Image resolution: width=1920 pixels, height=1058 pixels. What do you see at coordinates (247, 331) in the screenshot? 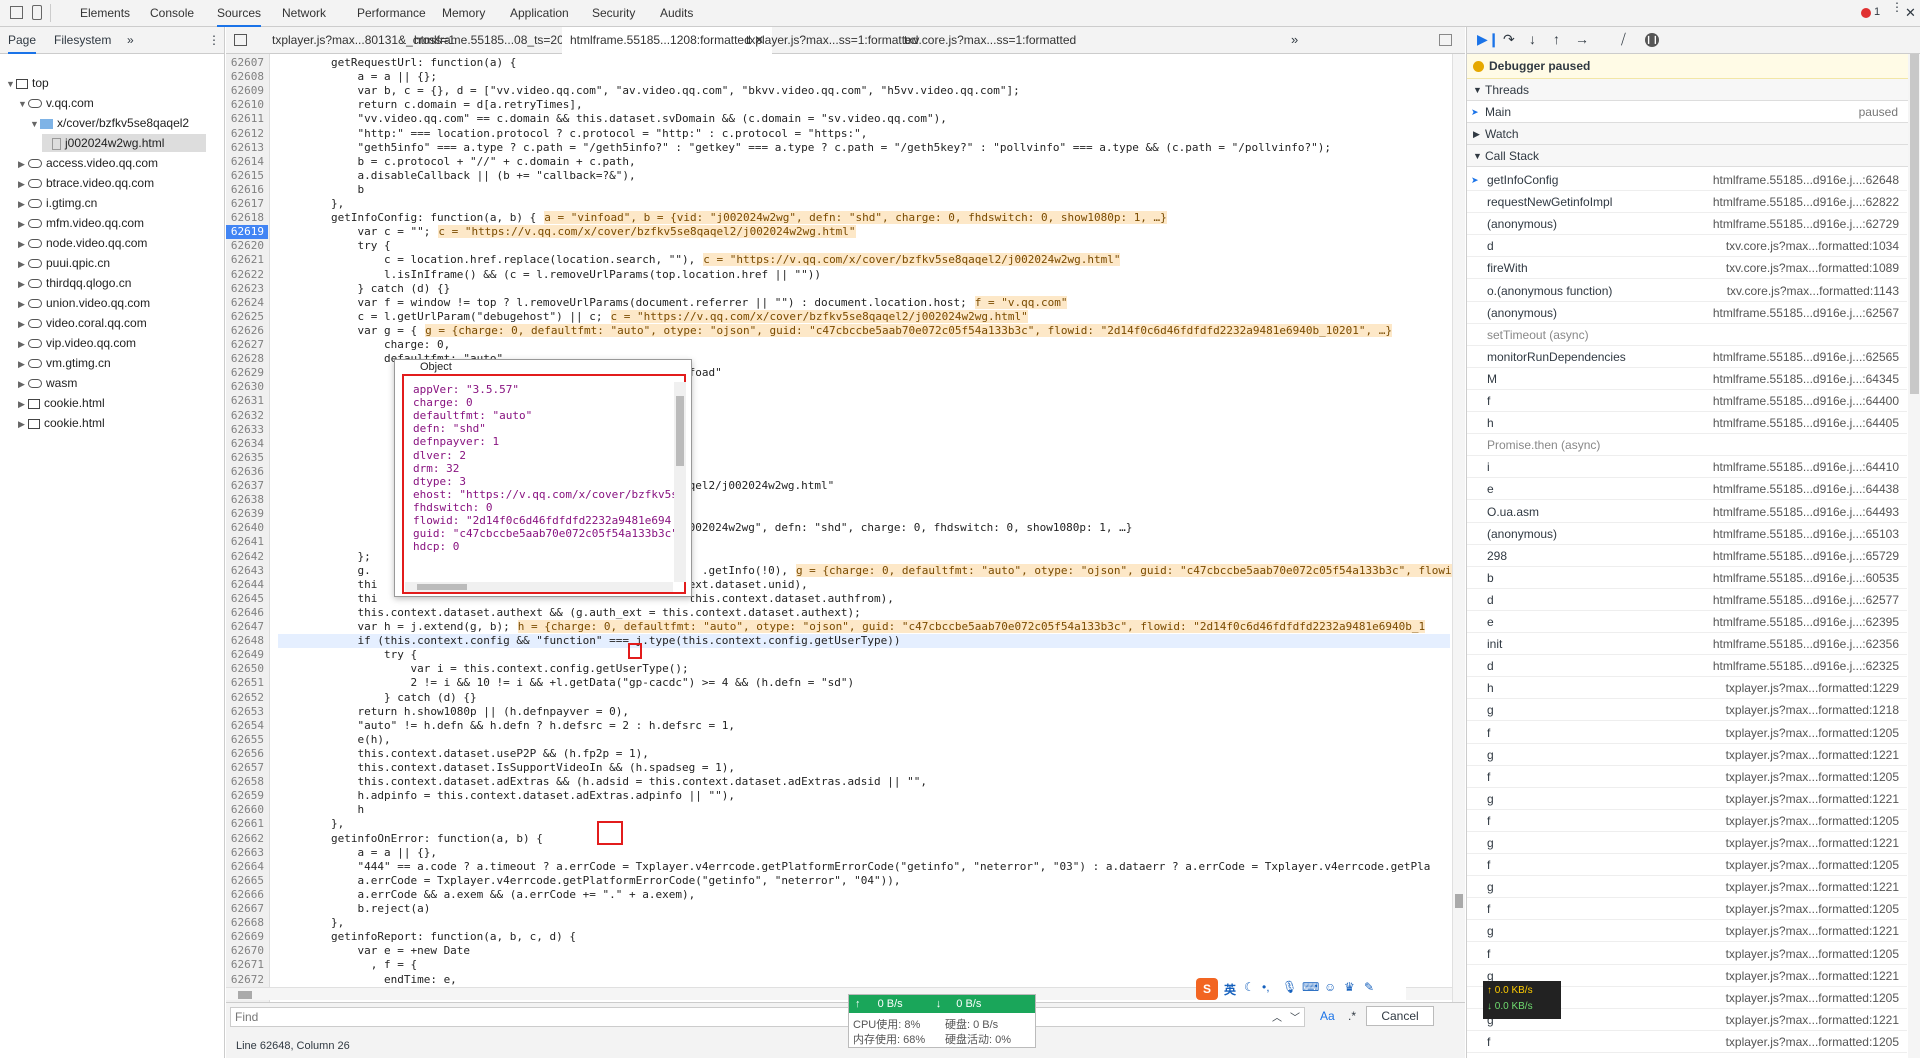
I see `line-number: 62626` at bounding box center [247, 331].